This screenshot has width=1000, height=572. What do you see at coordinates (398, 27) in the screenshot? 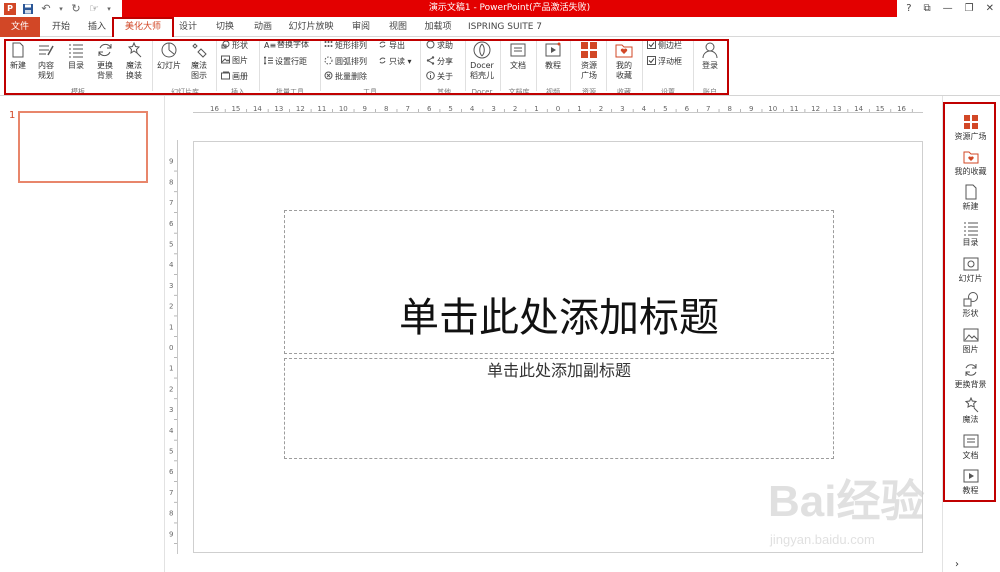
I see `tab-view: 视图` at bounding box center [398, 27].